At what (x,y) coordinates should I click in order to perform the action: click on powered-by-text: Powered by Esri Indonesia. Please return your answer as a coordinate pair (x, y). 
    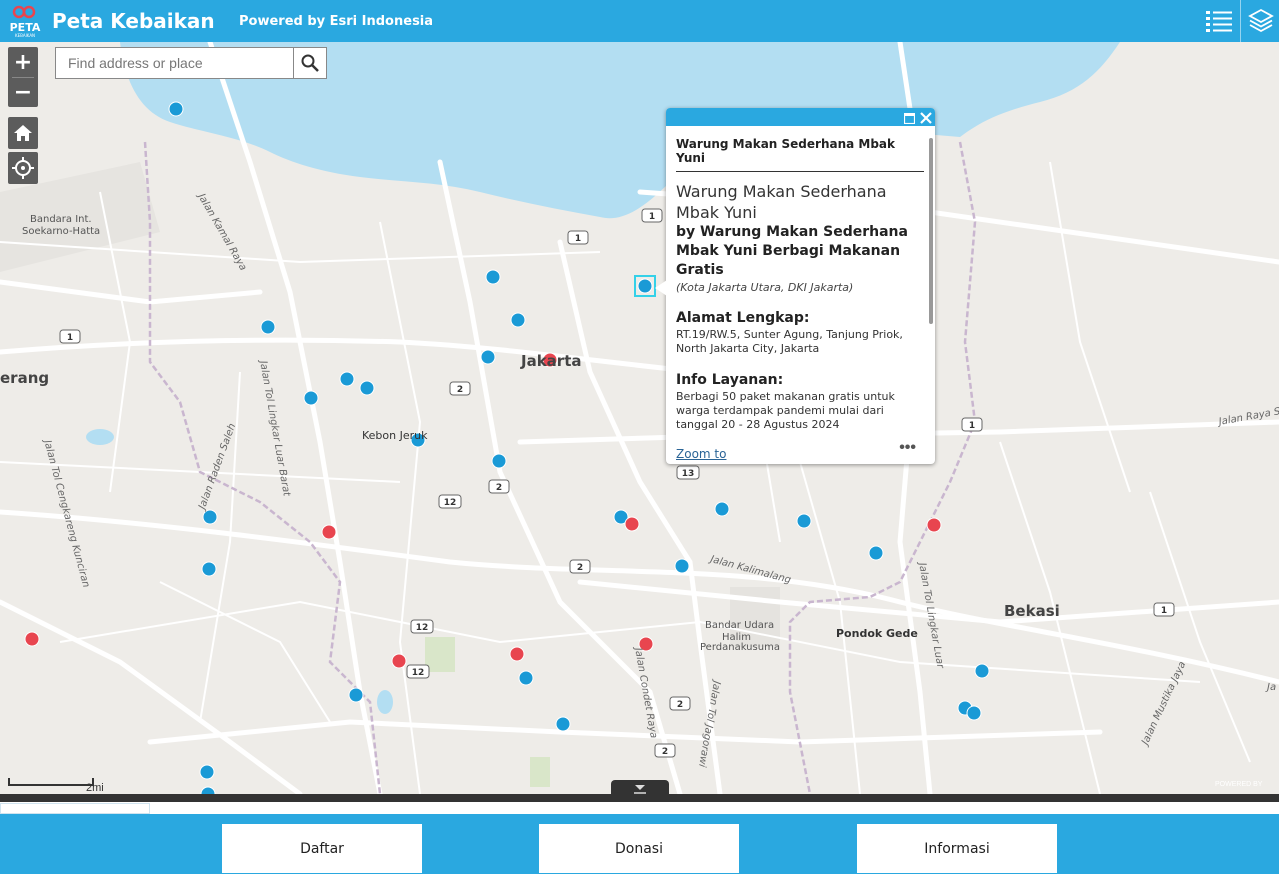
    Looking at the image, I should click on (336, 21).